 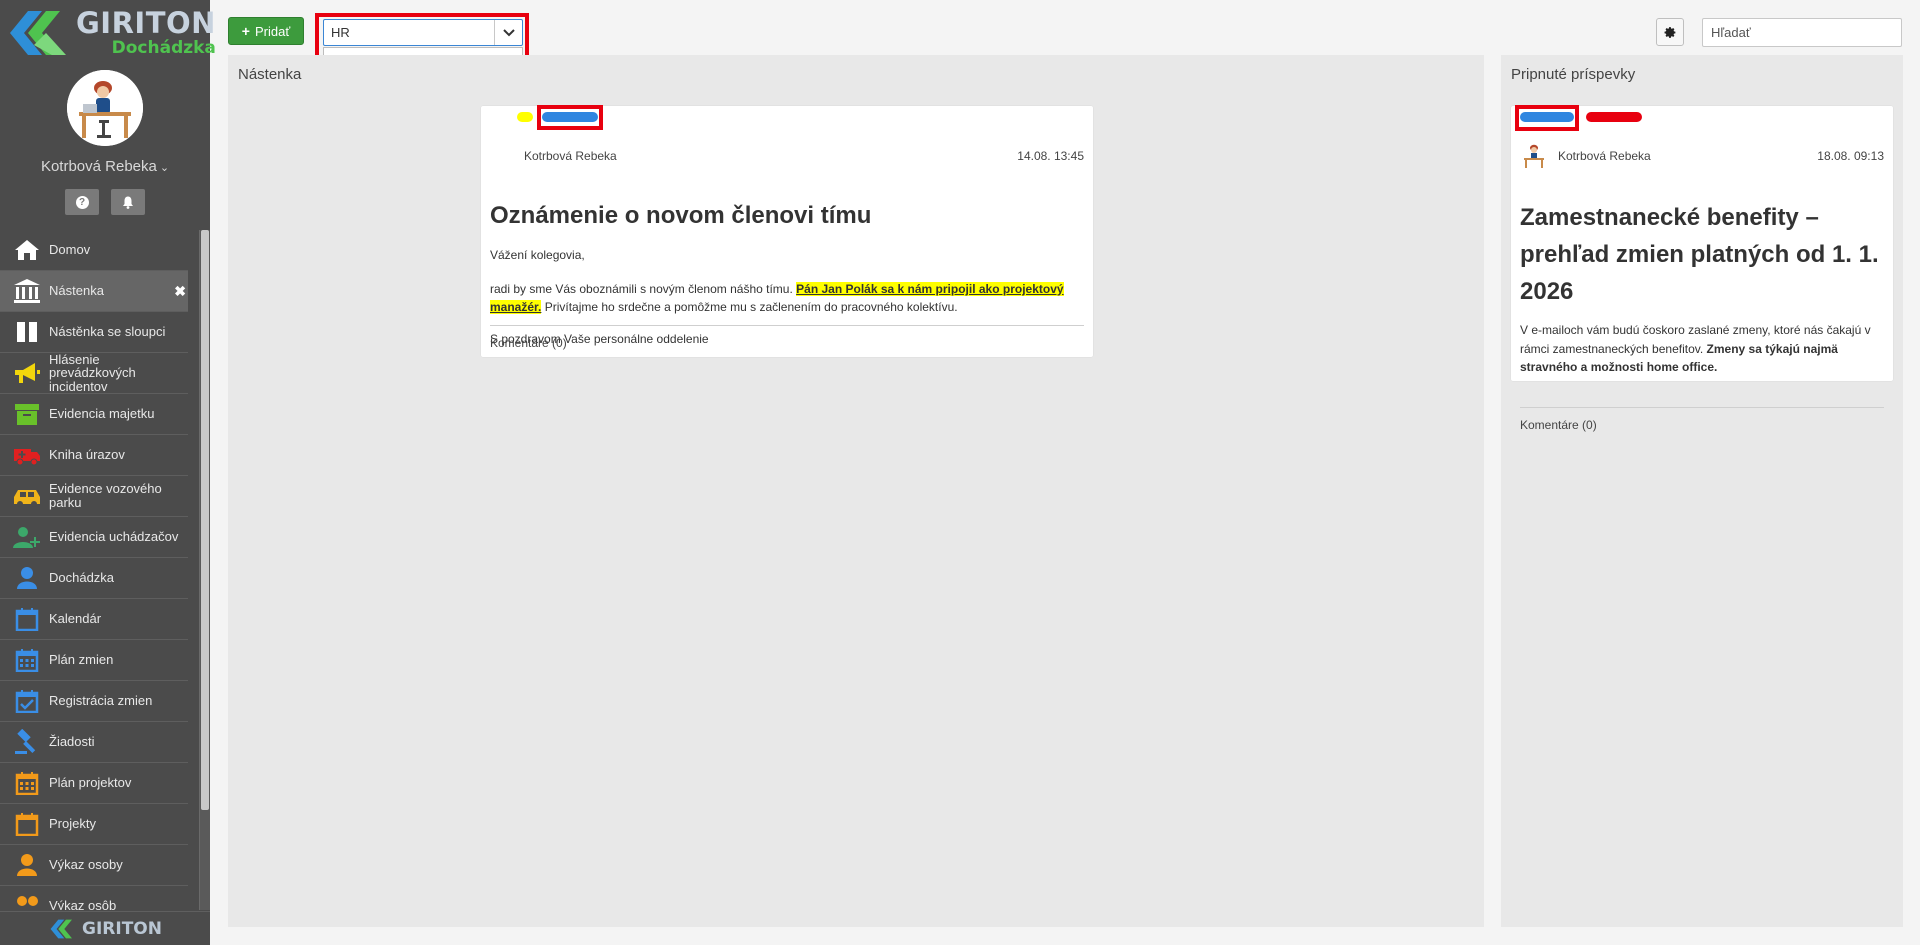 I want to click on pinned-title: Pripnuté príspevky, so click(x=1573, y=74).